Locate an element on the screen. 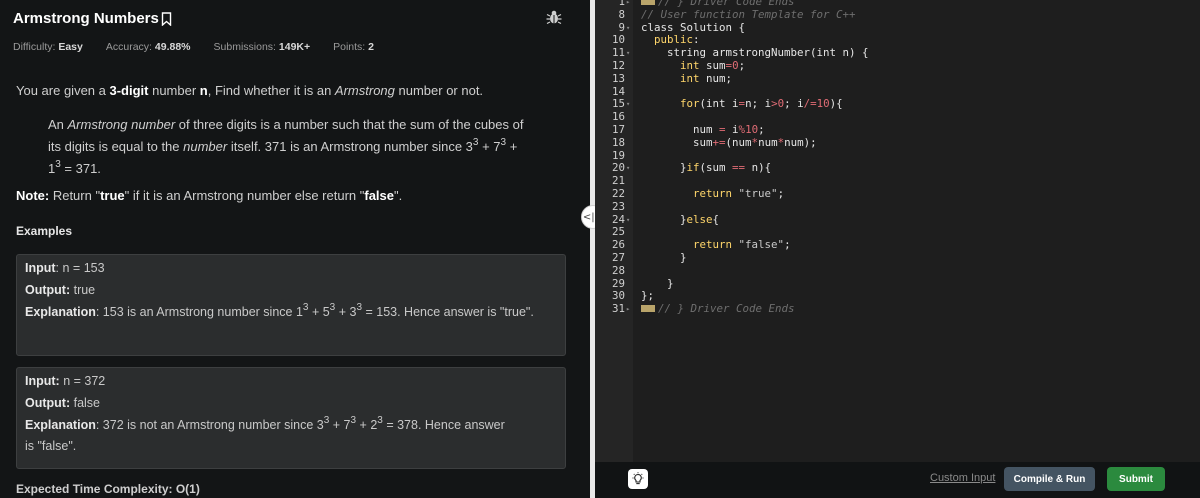 The height and width of the screenshot is (498, 1200). example-output: Output: true is located at coordinates (60, 290).